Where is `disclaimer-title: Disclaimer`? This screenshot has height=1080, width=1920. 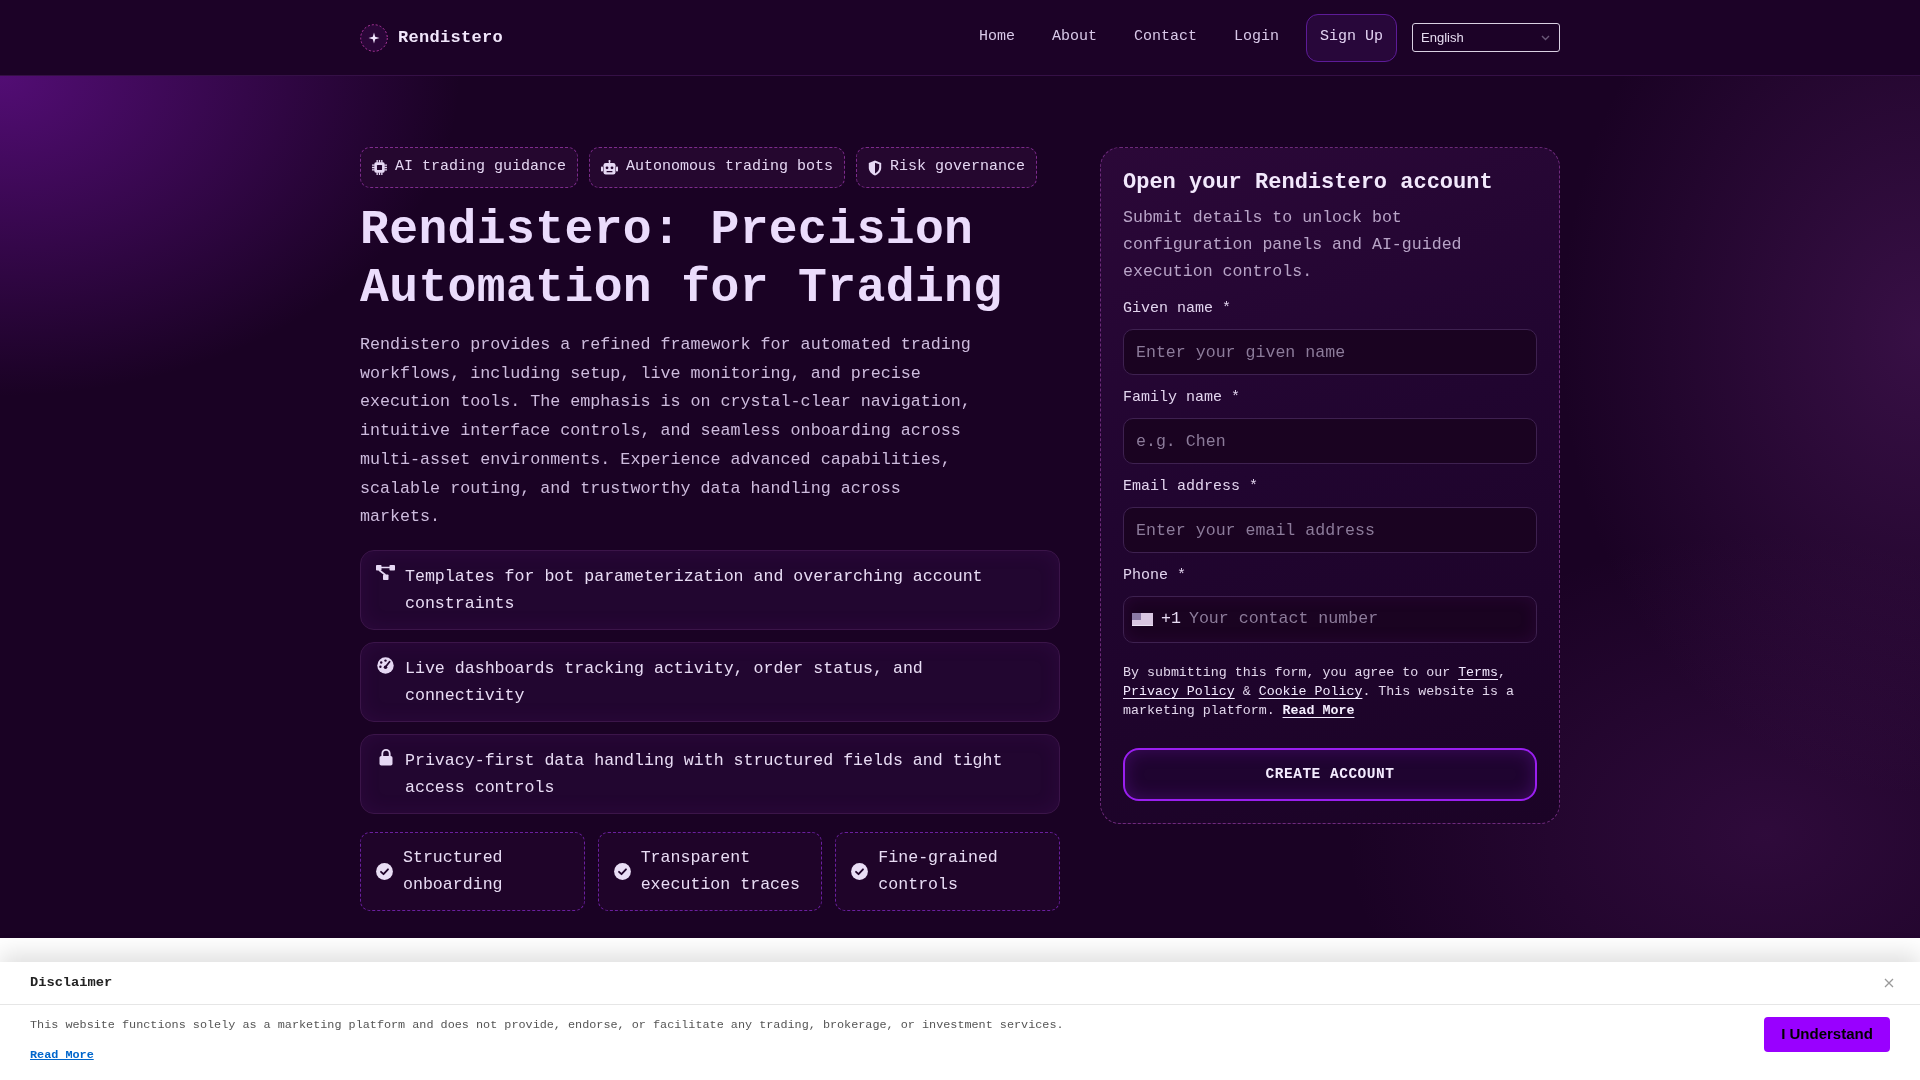
disclaimer-title: Disclaimer is located at coordinates (71, 982).